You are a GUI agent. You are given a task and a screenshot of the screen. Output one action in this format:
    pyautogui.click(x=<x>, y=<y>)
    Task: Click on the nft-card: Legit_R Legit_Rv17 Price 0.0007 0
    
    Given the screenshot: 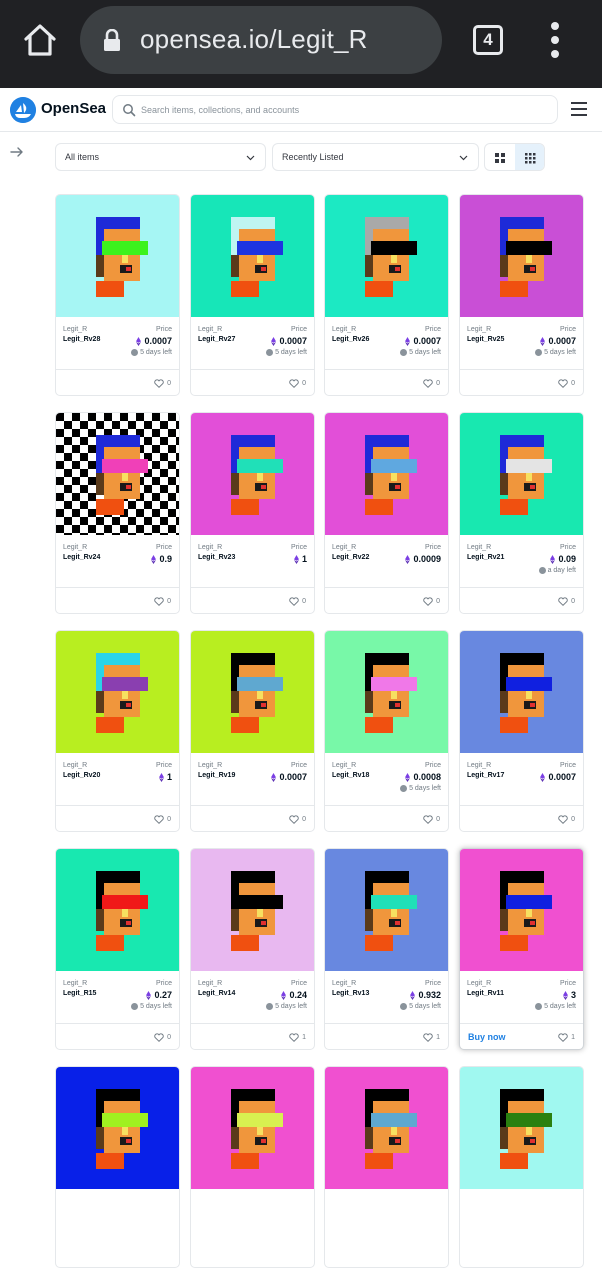 What is the action you would take?
    pyautogui.click(x=521, y=731)
    